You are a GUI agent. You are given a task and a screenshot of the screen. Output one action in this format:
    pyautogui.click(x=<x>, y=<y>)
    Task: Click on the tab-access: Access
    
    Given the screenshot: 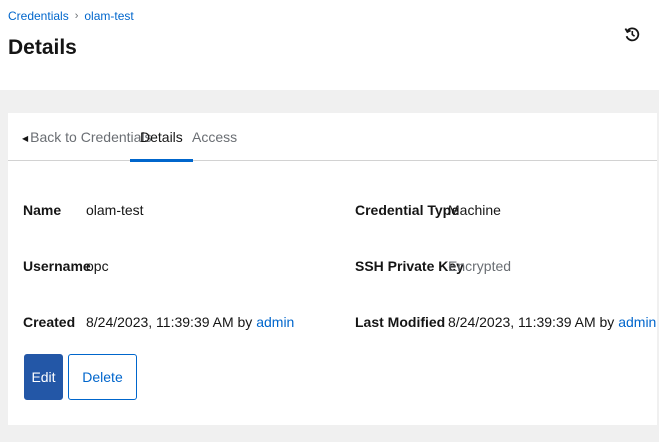 What is the action you would take?
    pyautogui.click(x=214, y=137)
    